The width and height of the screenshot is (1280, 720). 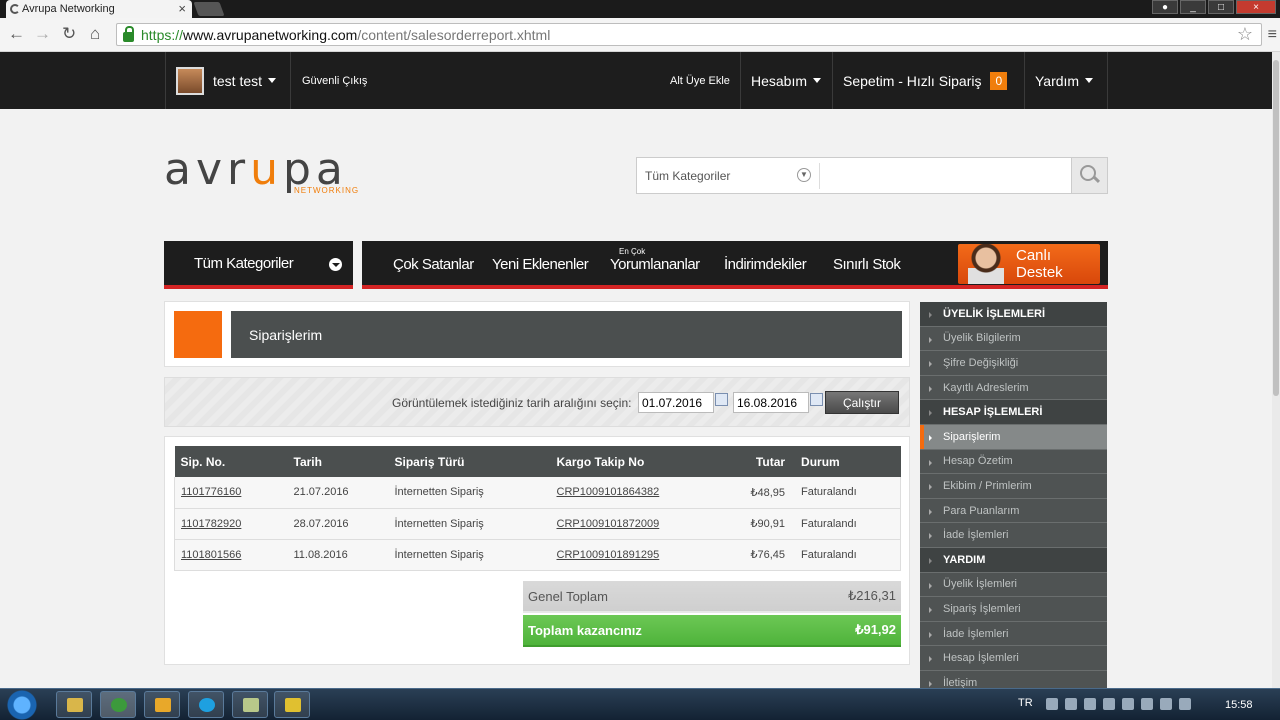 I want to click on taskbar-skype, so click(x=206, y=704).